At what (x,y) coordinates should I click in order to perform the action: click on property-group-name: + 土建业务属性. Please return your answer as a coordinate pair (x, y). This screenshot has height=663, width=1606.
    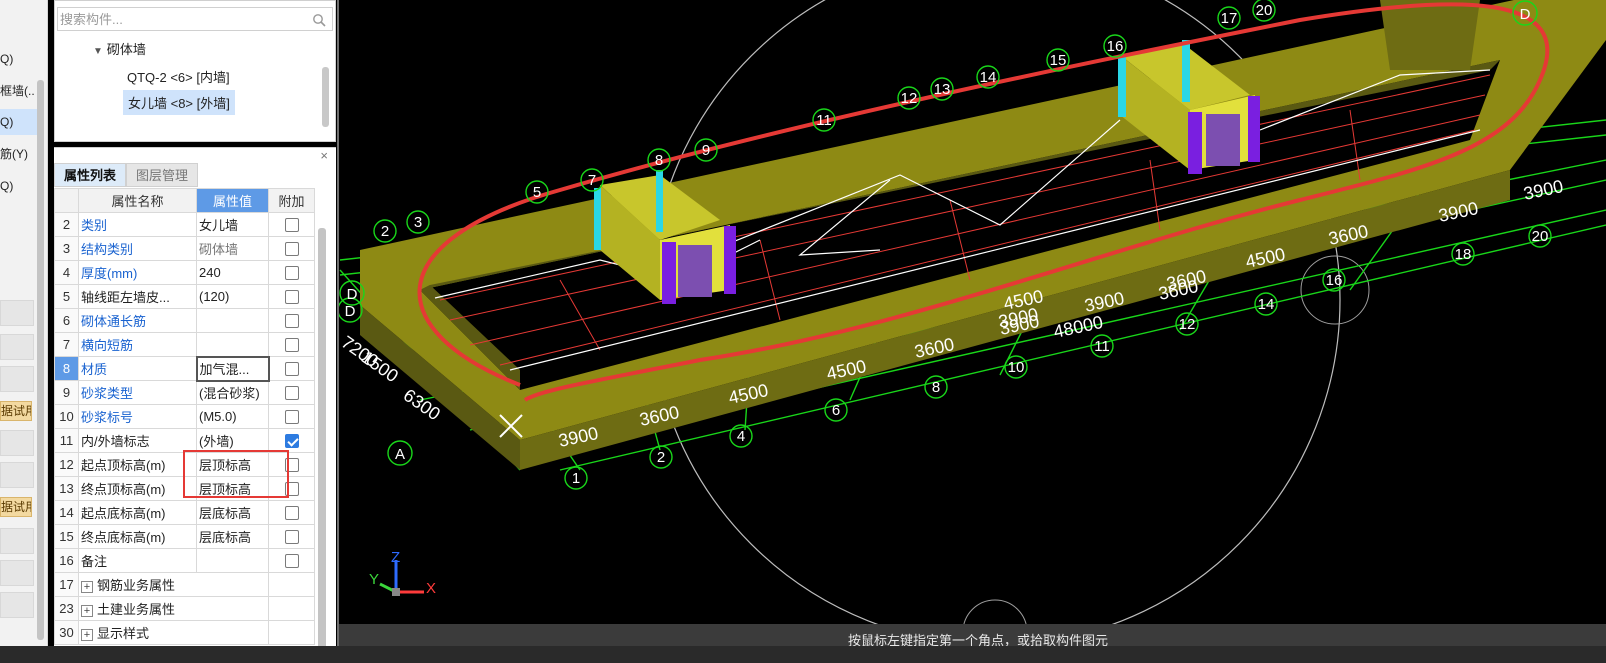
    Looking at the image, I should click on (173, 608).